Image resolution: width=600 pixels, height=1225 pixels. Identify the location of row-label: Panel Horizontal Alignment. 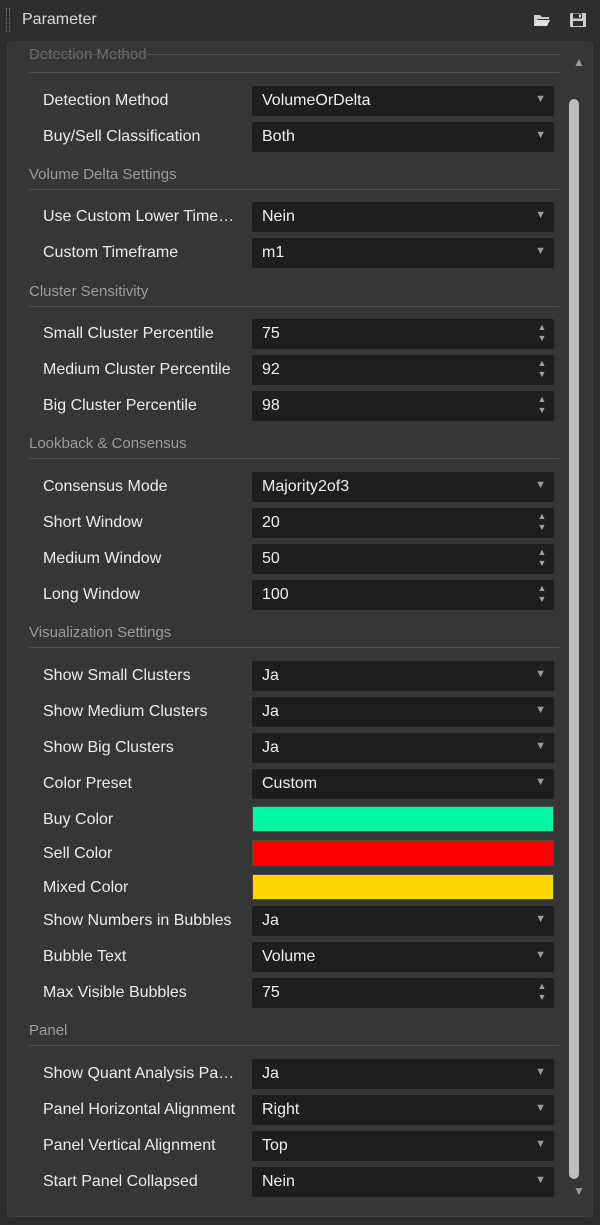
(139, 1109).